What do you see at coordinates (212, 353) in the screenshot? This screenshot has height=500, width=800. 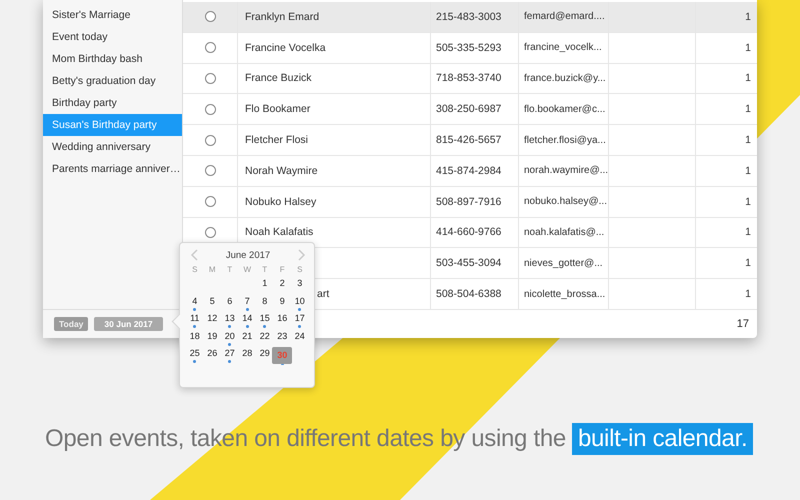 I see `calendar-day: 26` at bounding box center [212, 353].